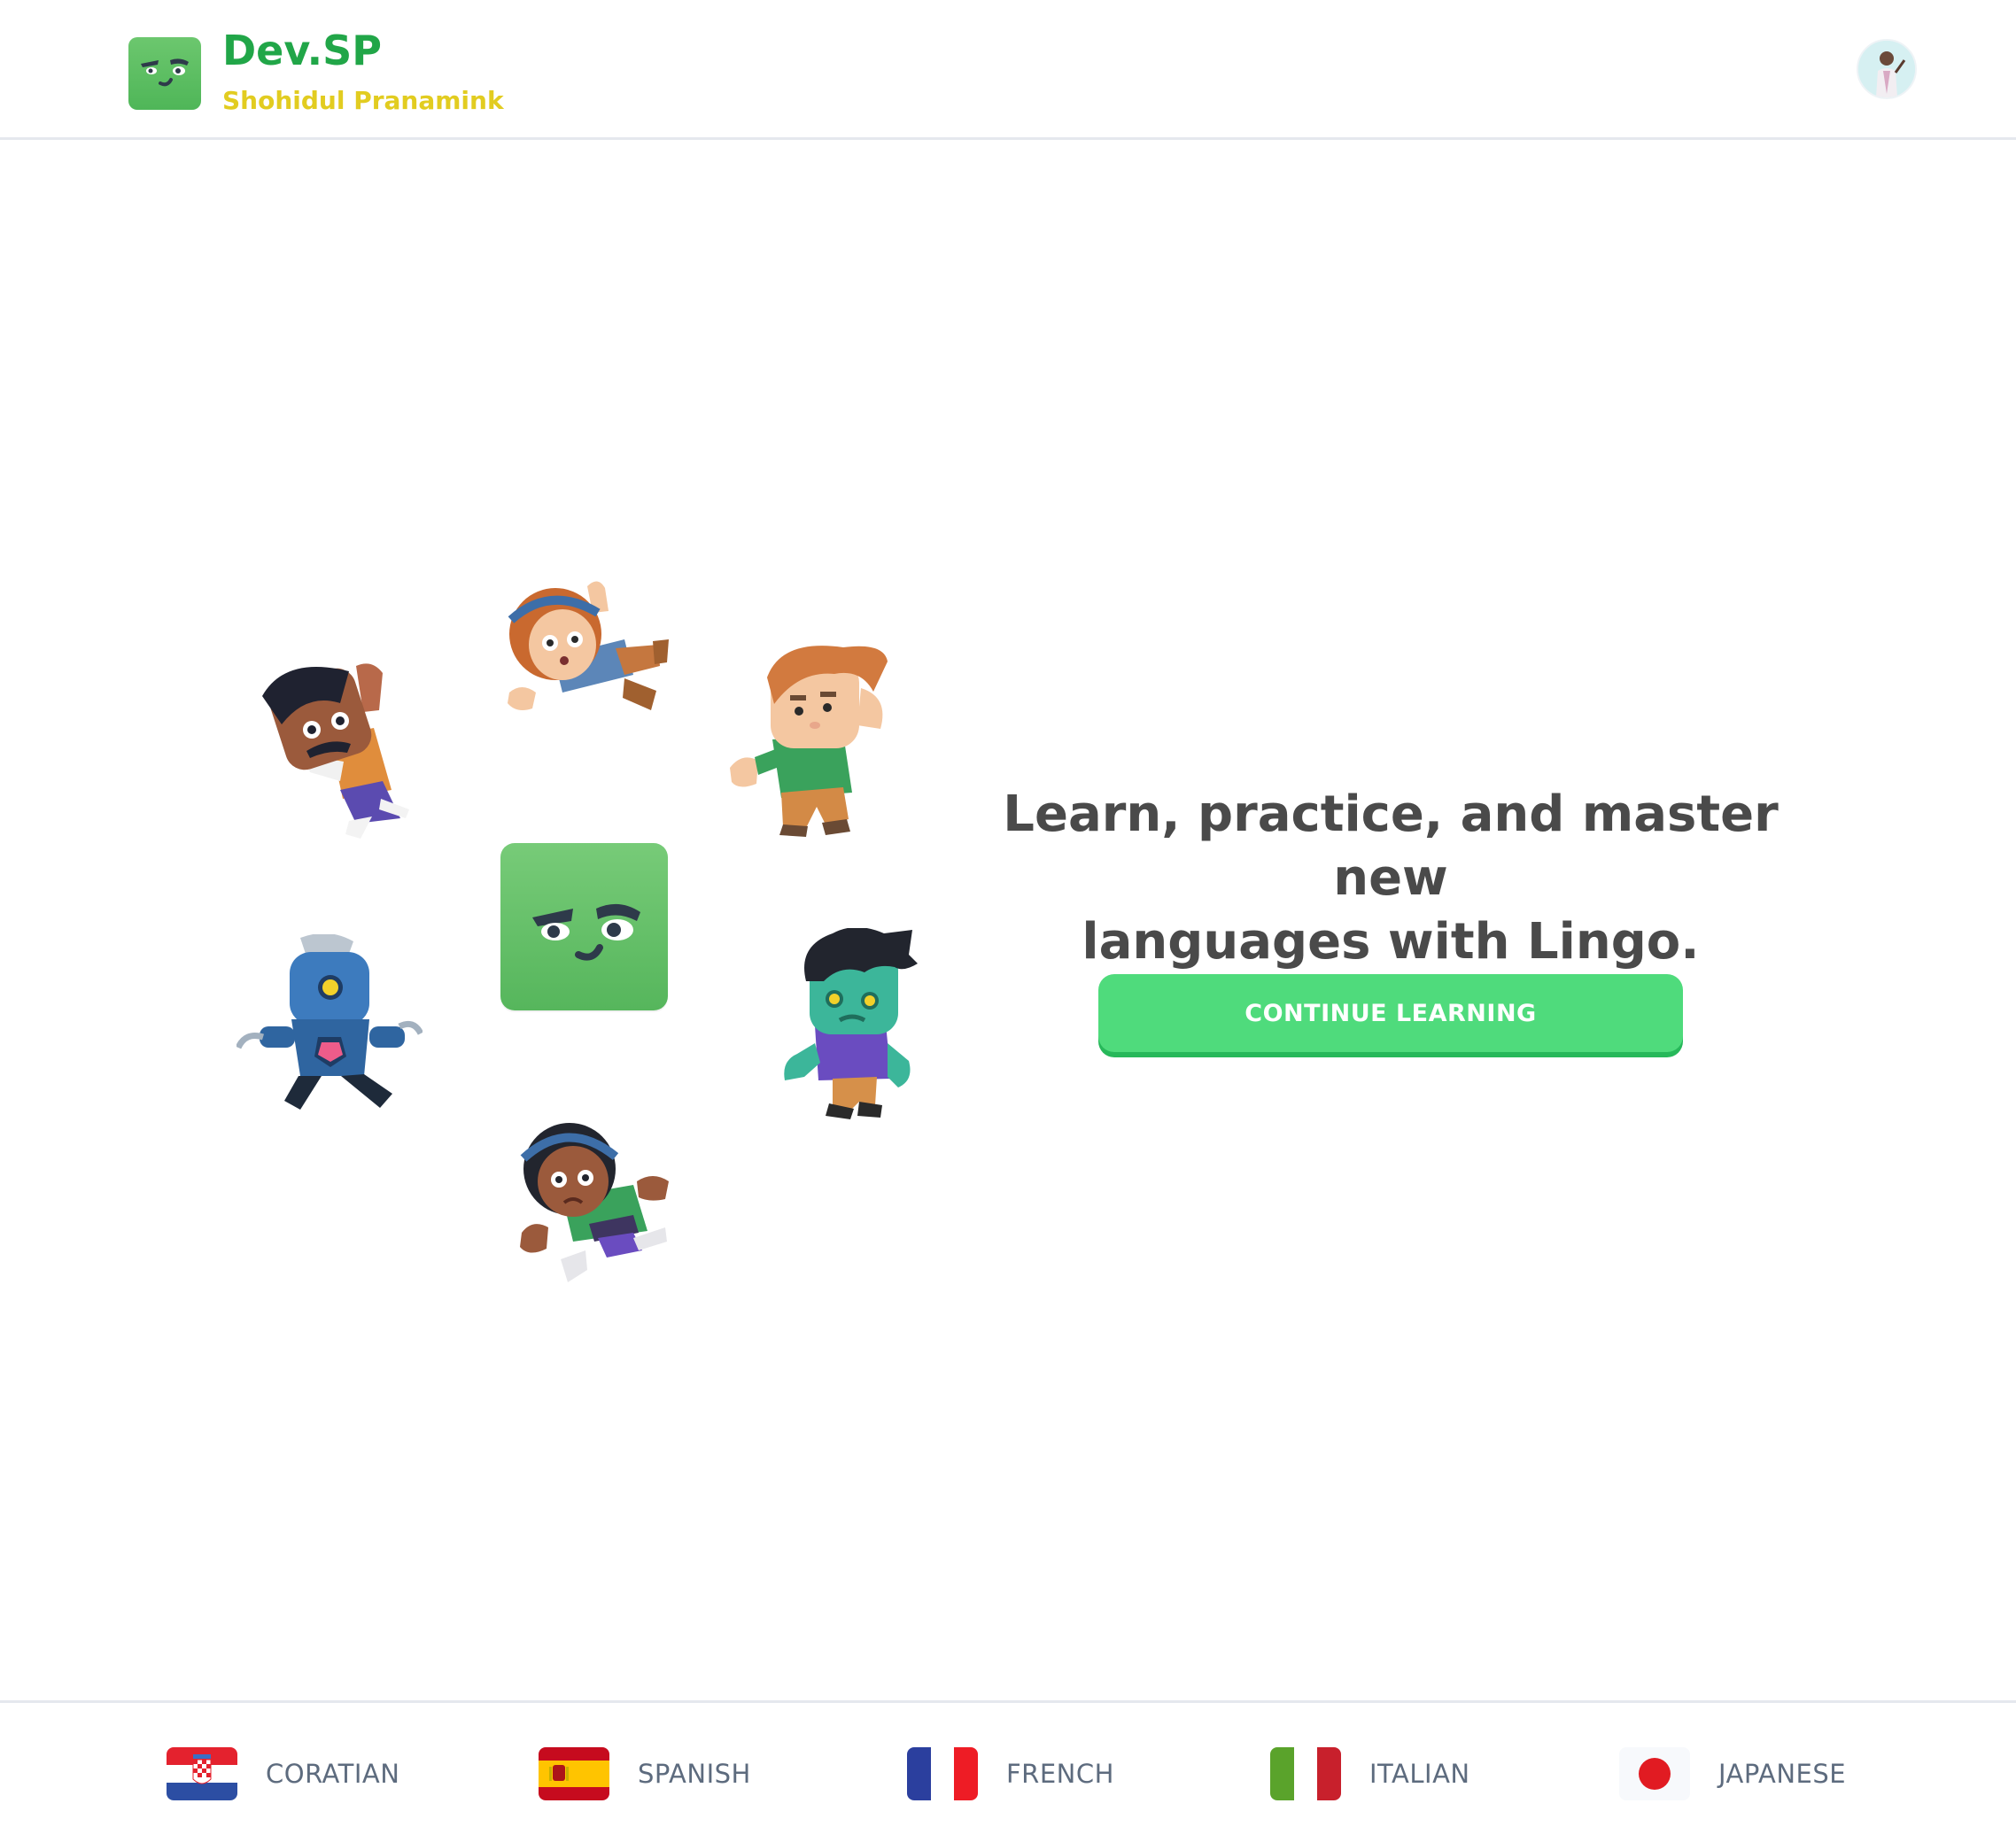  Describe the element at coordinates (1391, 846) in the screenshot. I see `hero-headline-line1: Learn, practice, and master new` at that location.